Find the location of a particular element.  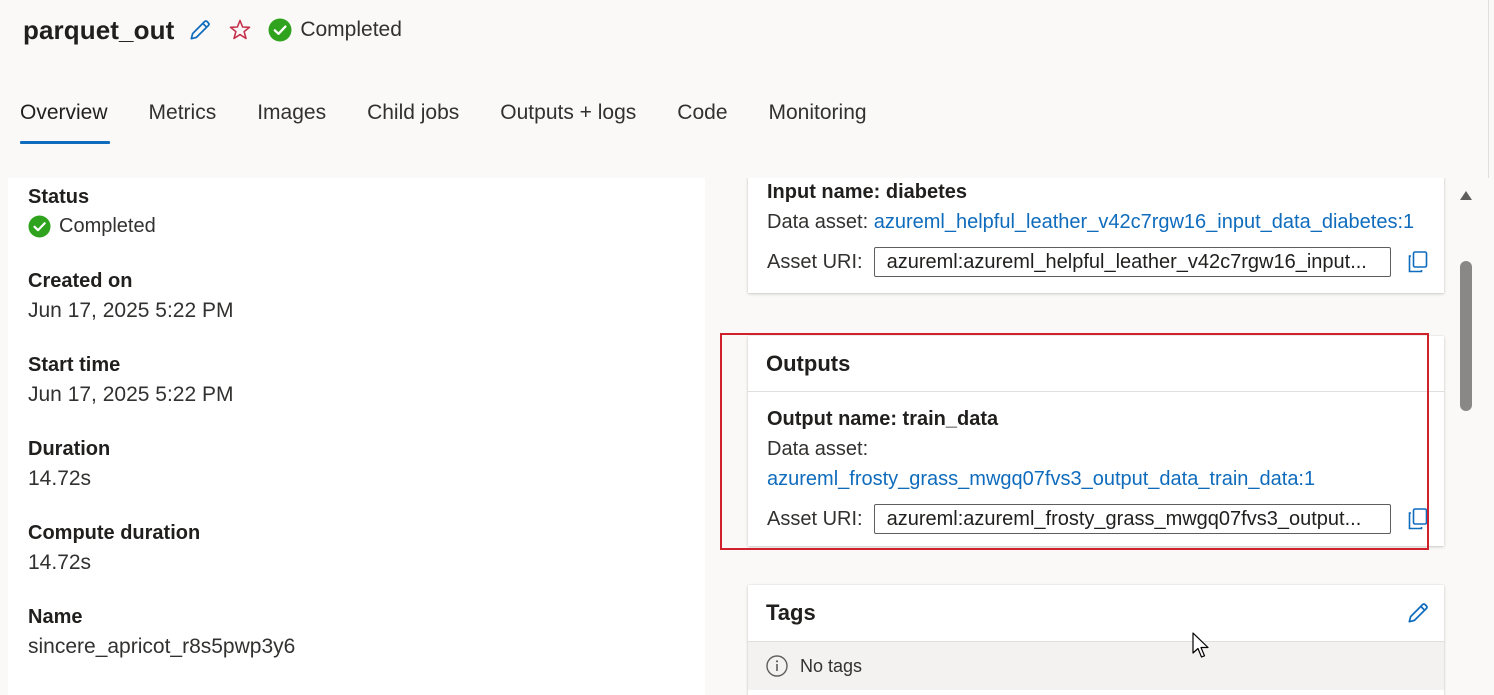

prop-start-value: Jun 17, 2025 5:22 PM is located at coordinates (131, 394).